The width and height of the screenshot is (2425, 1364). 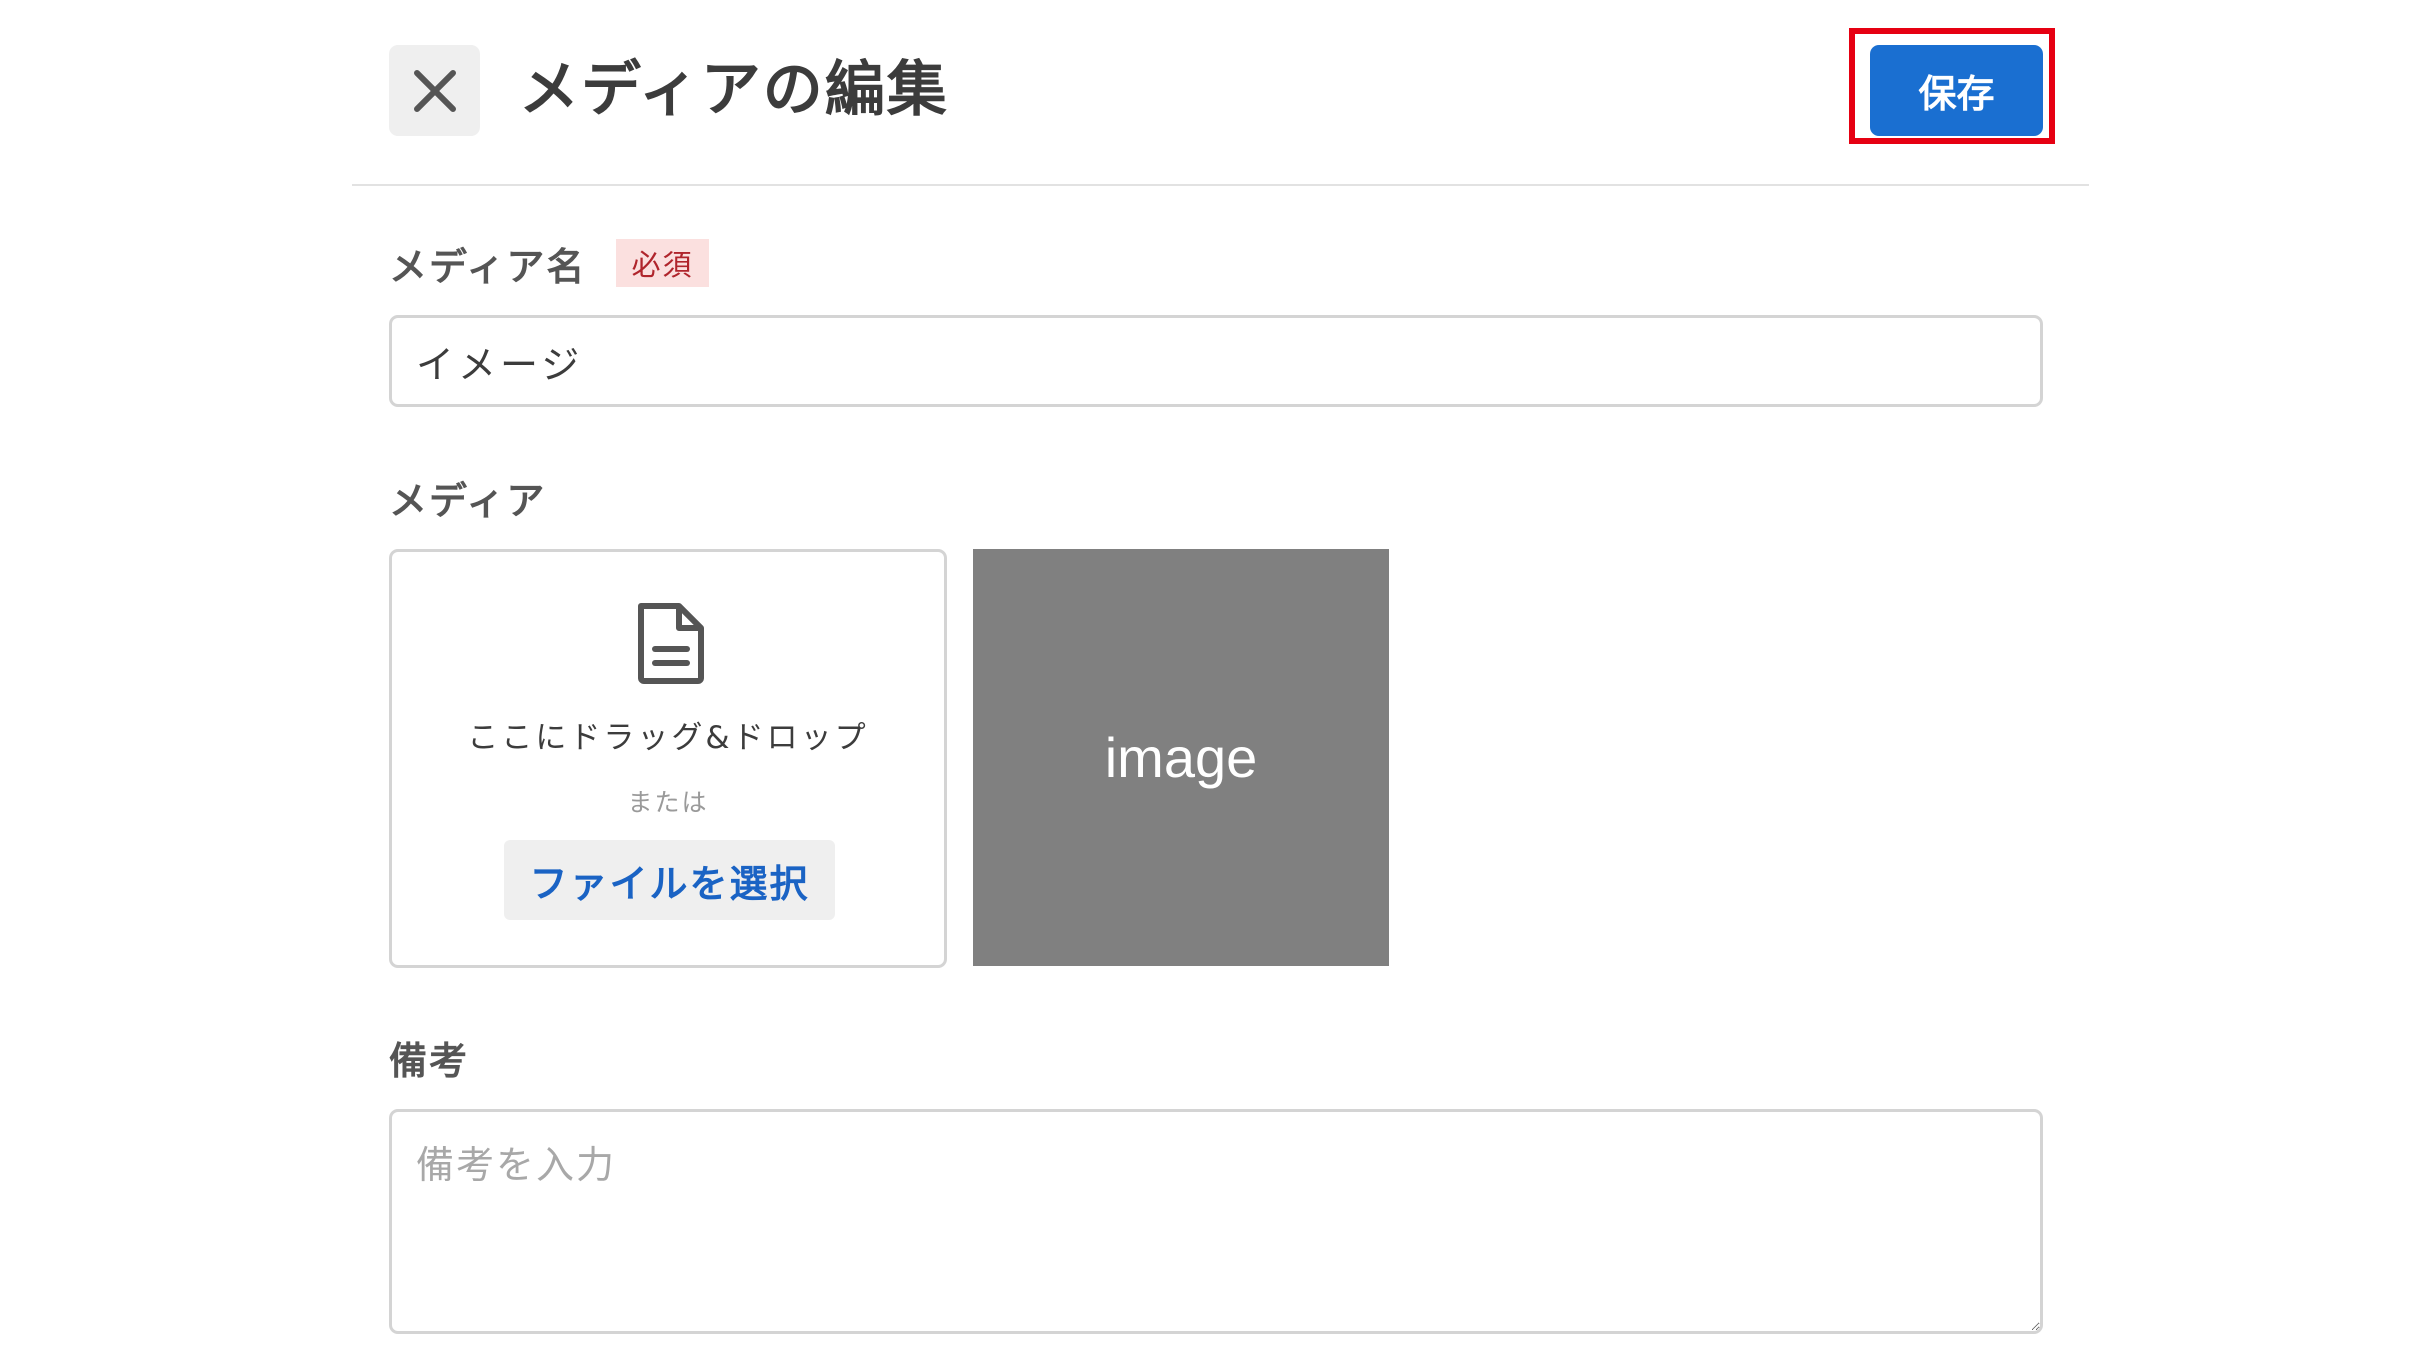 I want to click on select-file-button: ファイルを選択, so click(x=669, y=880).